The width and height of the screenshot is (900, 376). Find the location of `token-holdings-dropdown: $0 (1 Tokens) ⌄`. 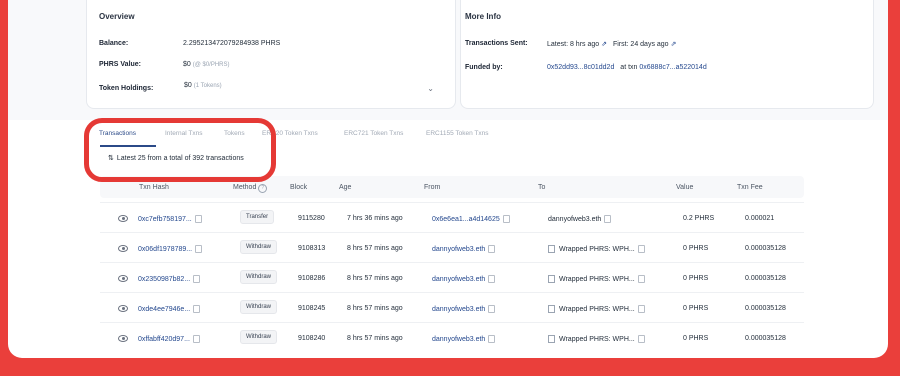

token-holdings-dropdown: $0 (1 Tokens) ⌄ is located at coordinates (312, 89).